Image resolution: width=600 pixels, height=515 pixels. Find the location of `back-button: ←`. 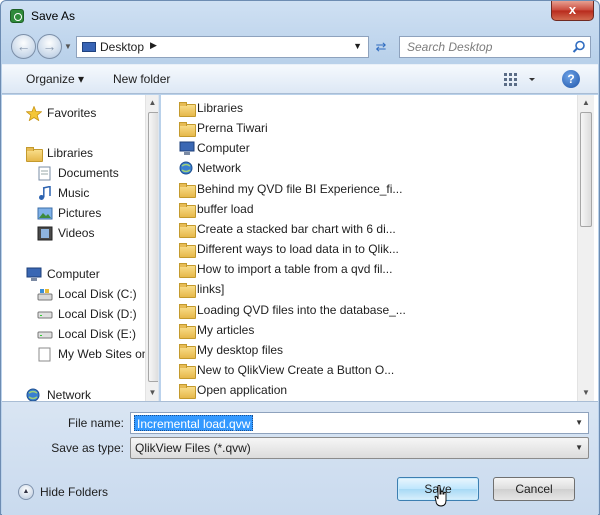

back-button: ← is located at coordinates (23, 46).